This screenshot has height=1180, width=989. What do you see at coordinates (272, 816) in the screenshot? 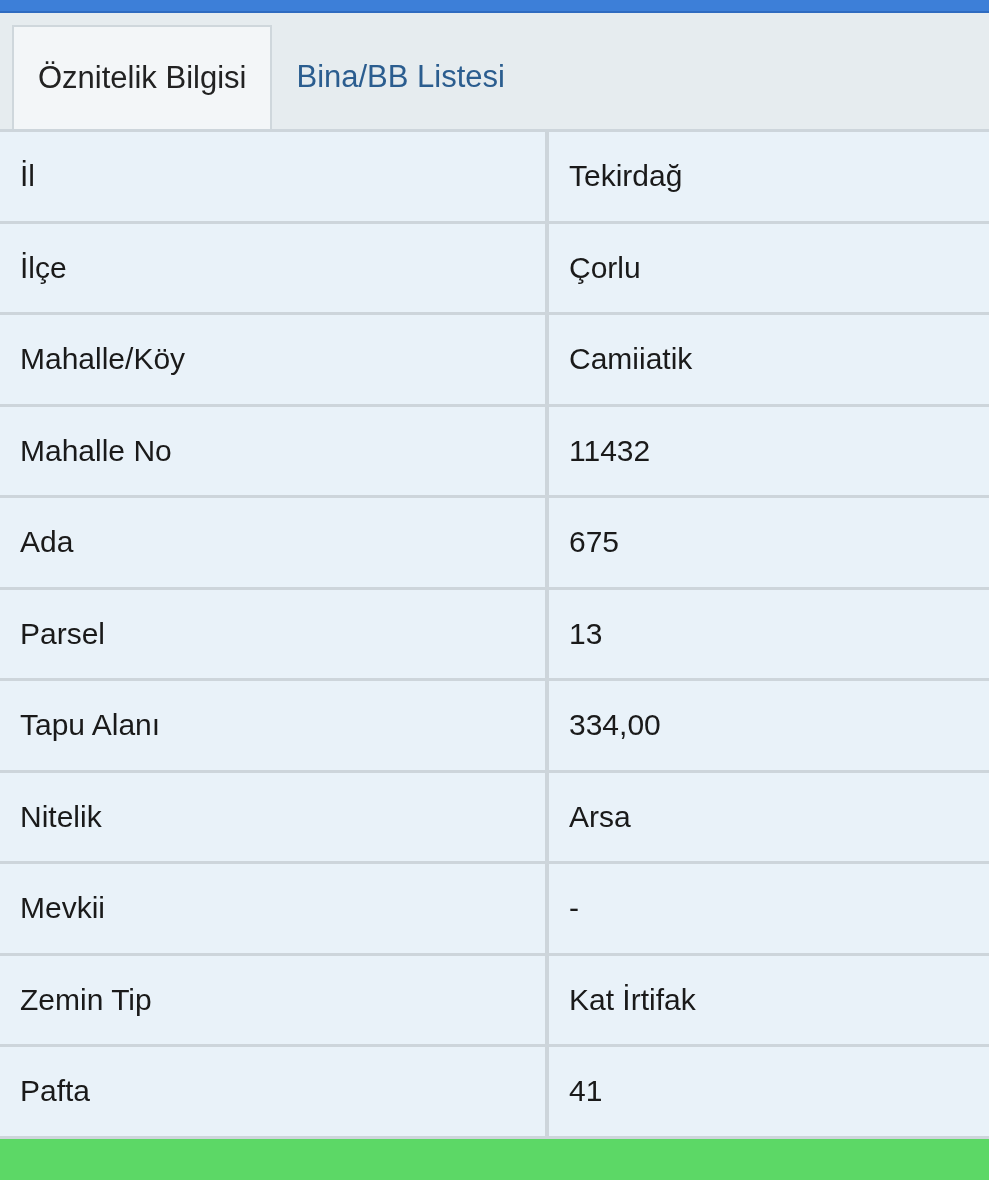
I see `table-cell: Nitelik` at bounding box center [272, 816].